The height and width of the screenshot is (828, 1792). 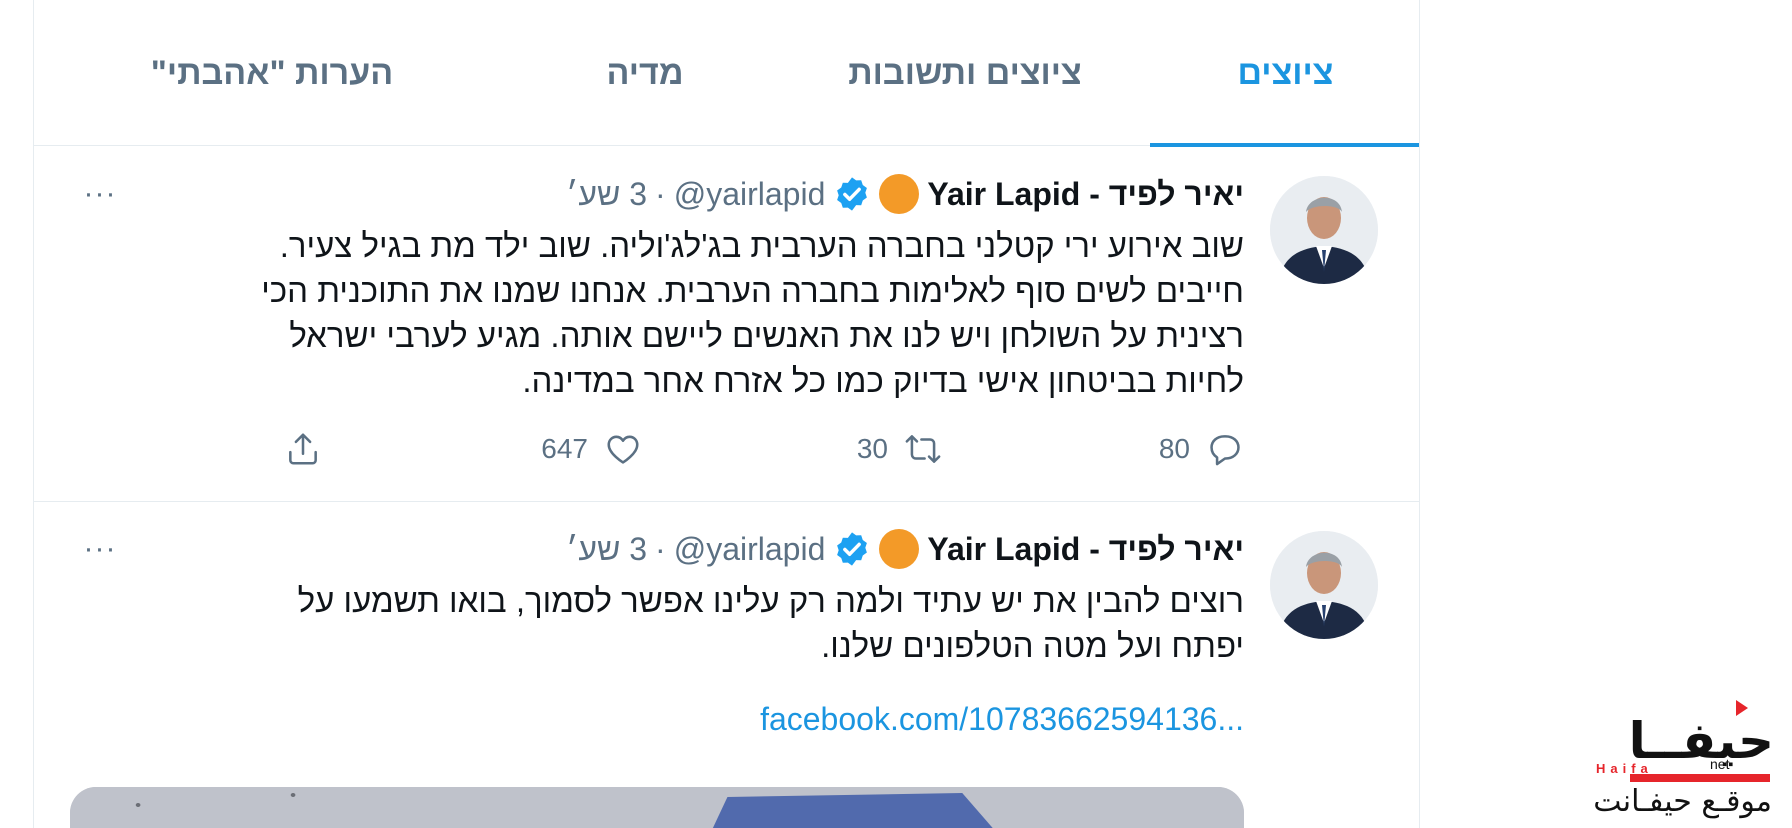 I want to click on tweet-actions: 80 30 647, so click(x=744, y=449).